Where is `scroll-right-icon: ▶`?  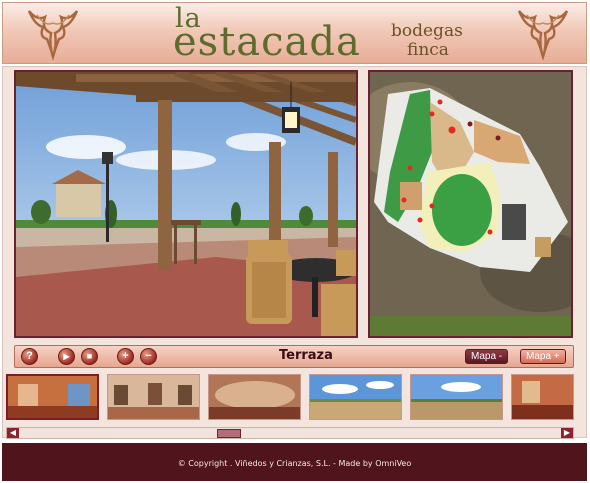 scroll-right-icon: ▶ is located at coordinates (567, 433).